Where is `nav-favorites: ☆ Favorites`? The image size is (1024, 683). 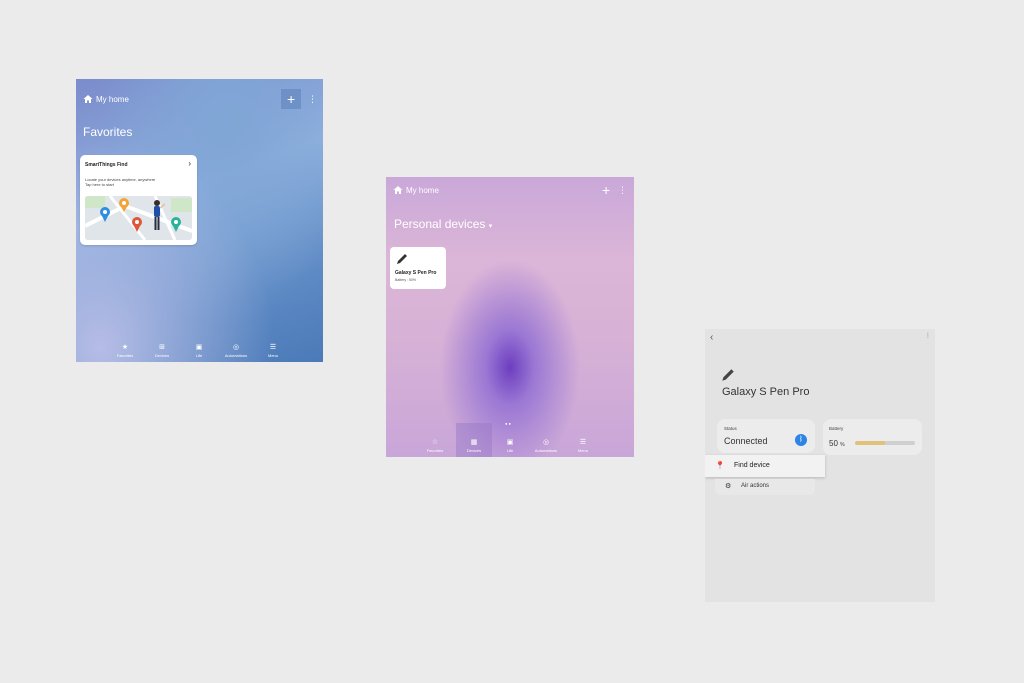 nav-favorites: ☆ Favorites is located at coordinates (435, 446).